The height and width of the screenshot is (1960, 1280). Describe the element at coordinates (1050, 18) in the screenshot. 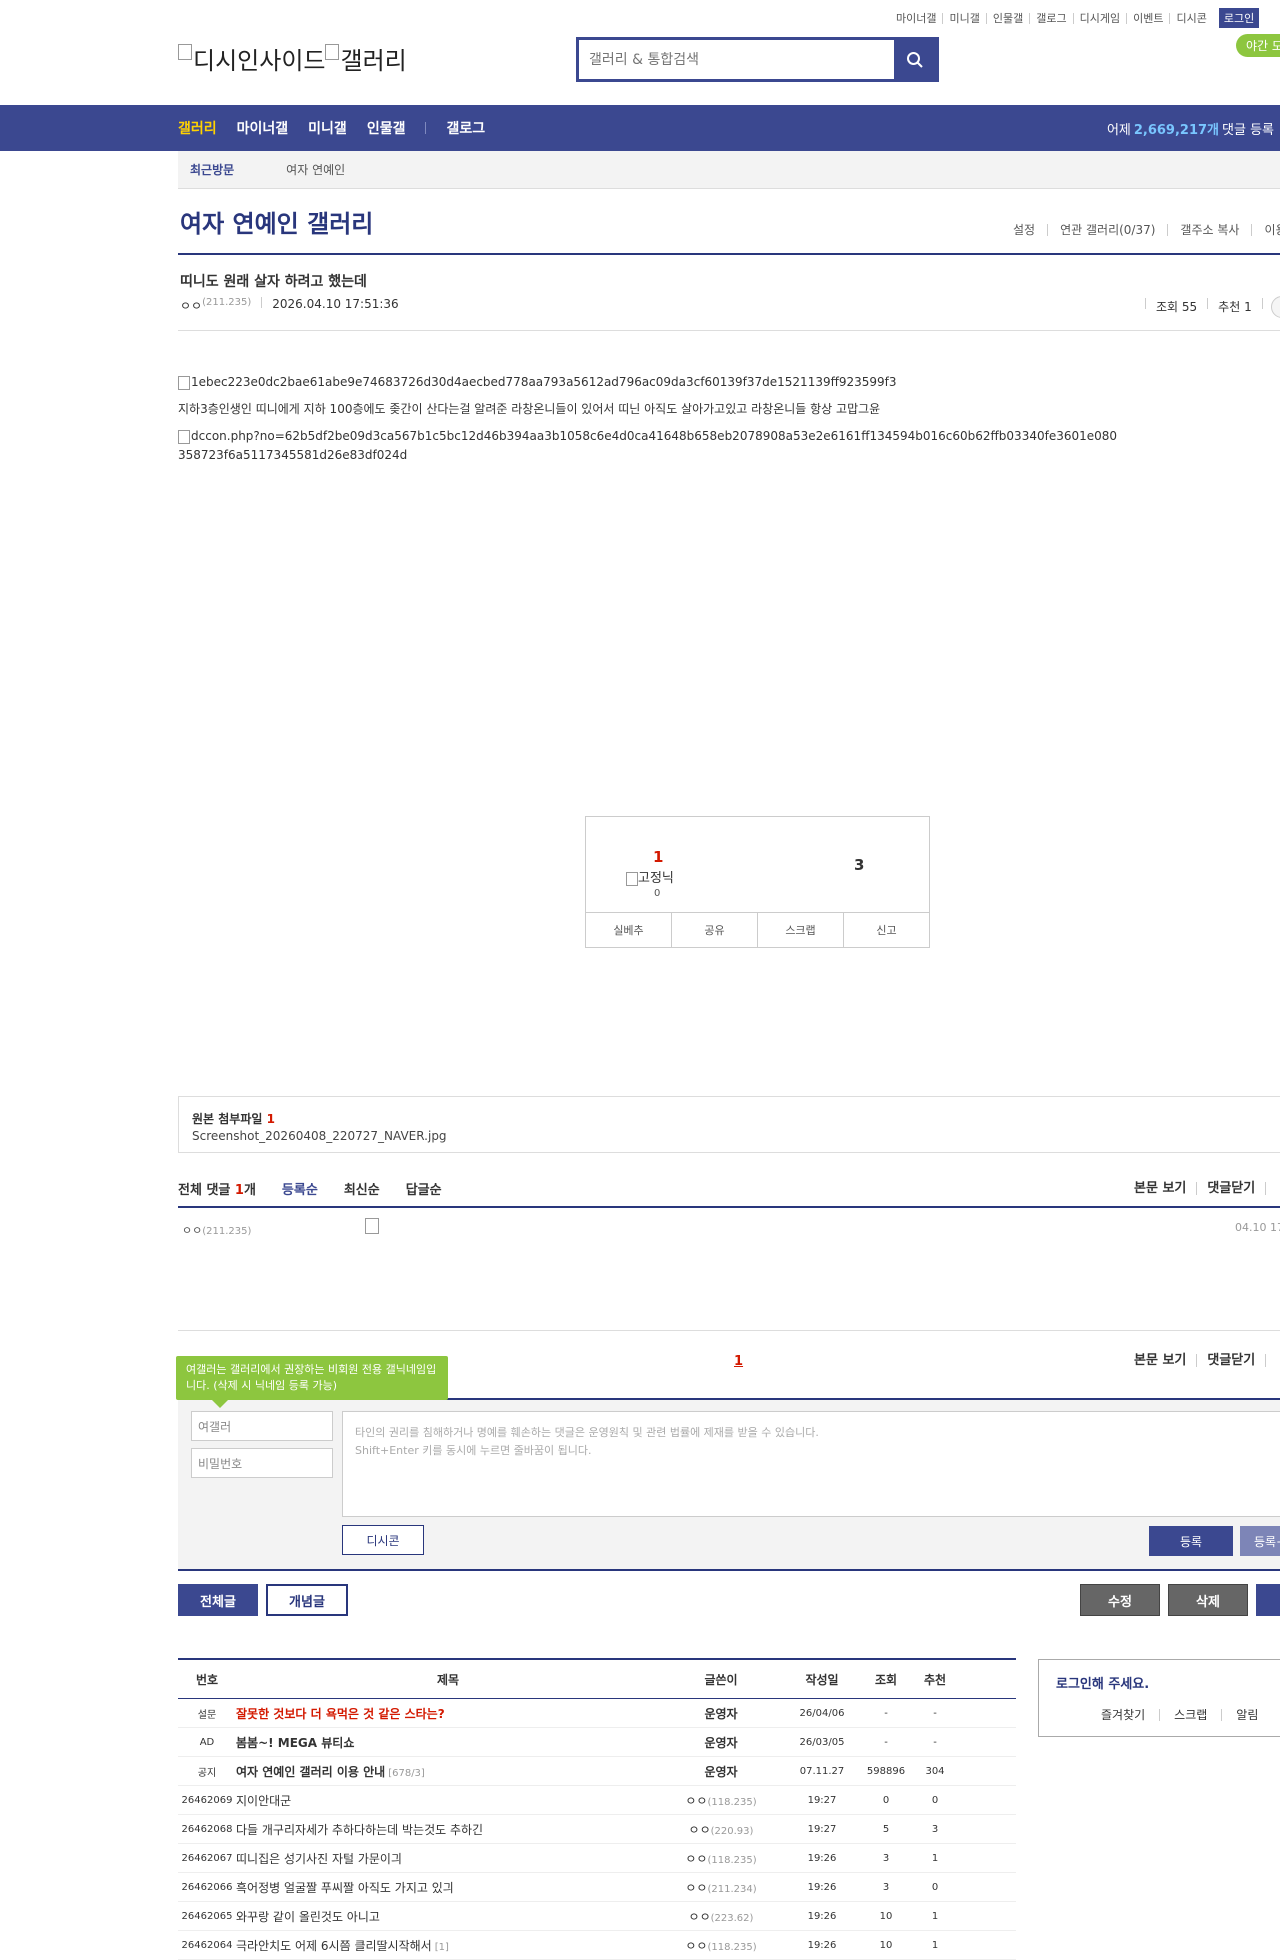

I see `util-link-gallog: 갤로그` at that location.